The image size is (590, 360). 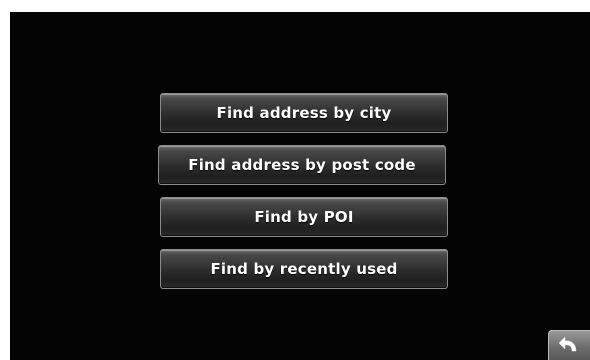 What do you see at coordinates (302, 165) in the screenshot?
I see `find-address-by-post-code-button: Find address by post code` at bounding box center [302, 165].